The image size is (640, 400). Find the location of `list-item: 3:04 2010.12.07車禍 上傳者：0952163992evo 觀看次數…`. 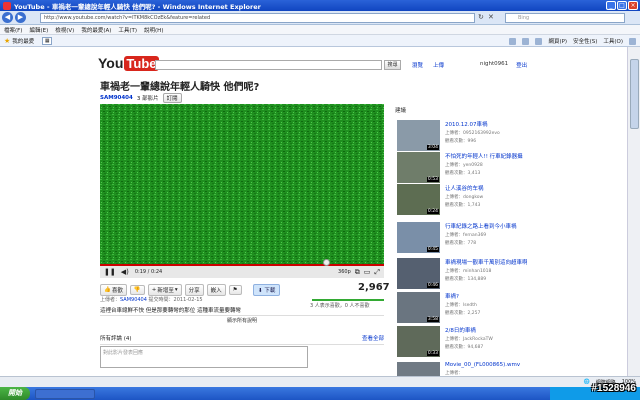

list-item: 3:04 2010.12.07車禍 上傳者：0952163992evo 觀看次數… is located at coordinates (462, 138).